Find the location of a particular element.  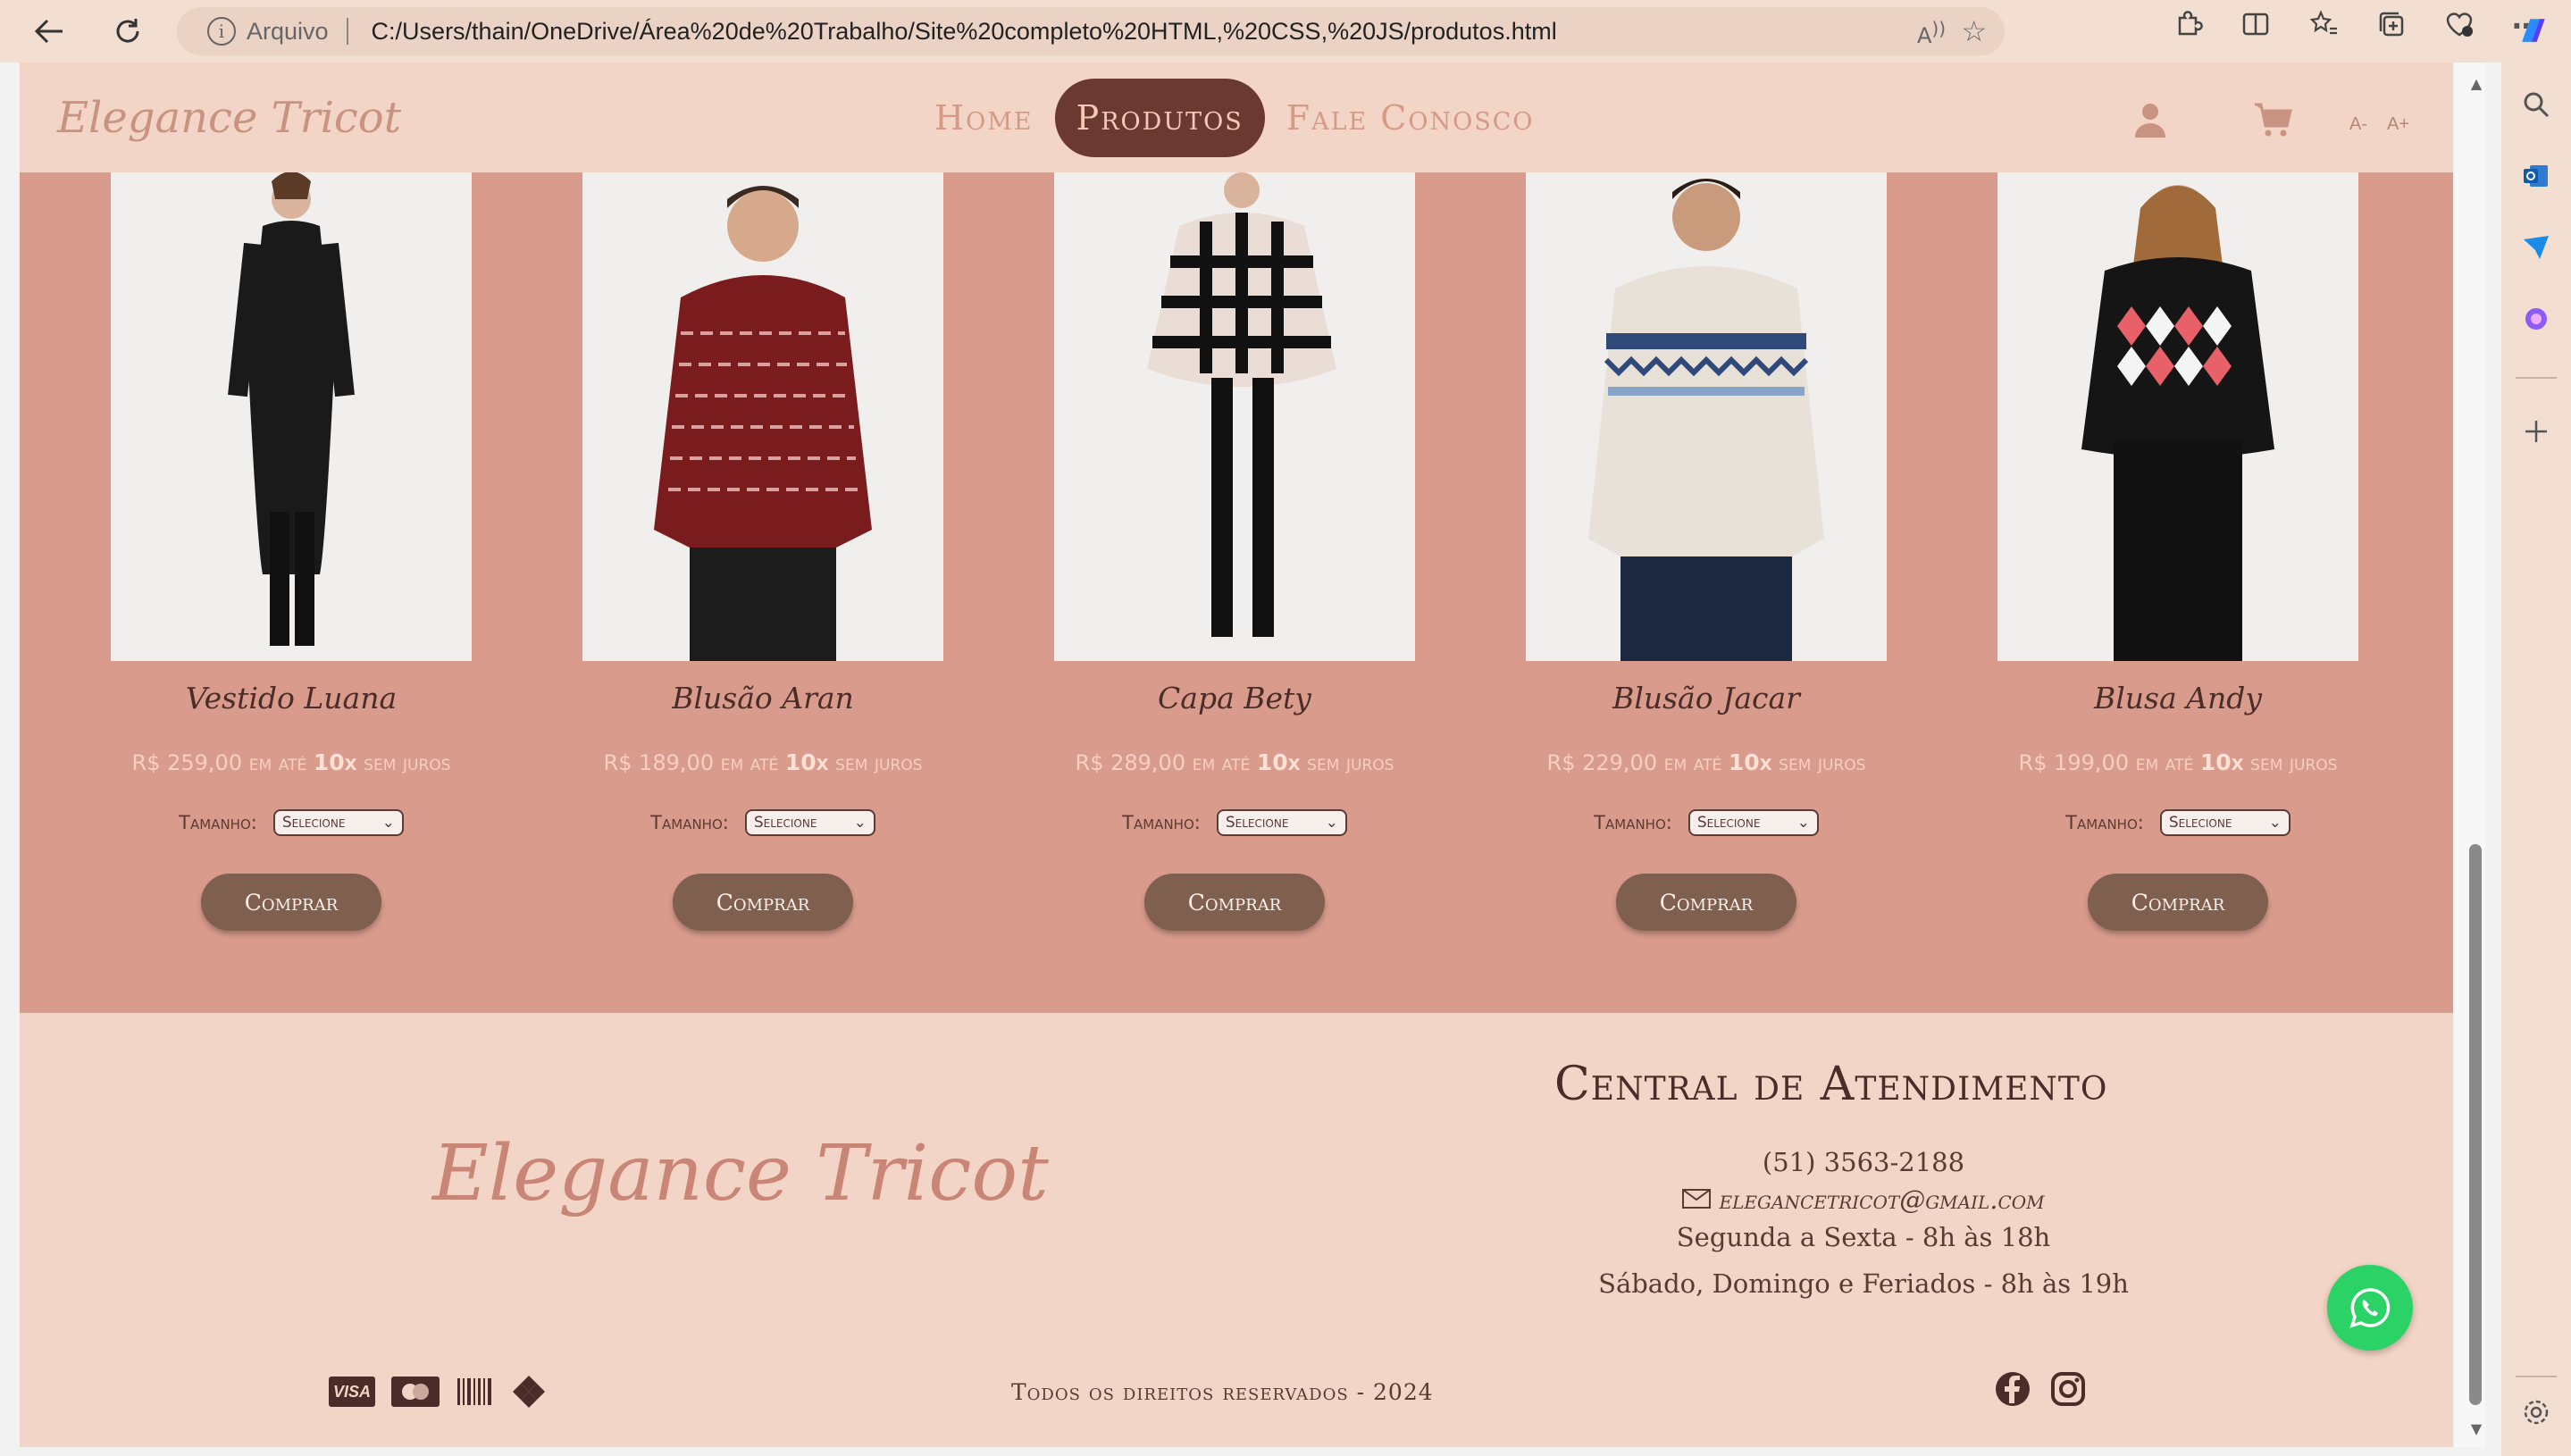

support-hours-weekday: Segunda a Sexta - 8h às 18h is located at coordinates (1863, 1237).